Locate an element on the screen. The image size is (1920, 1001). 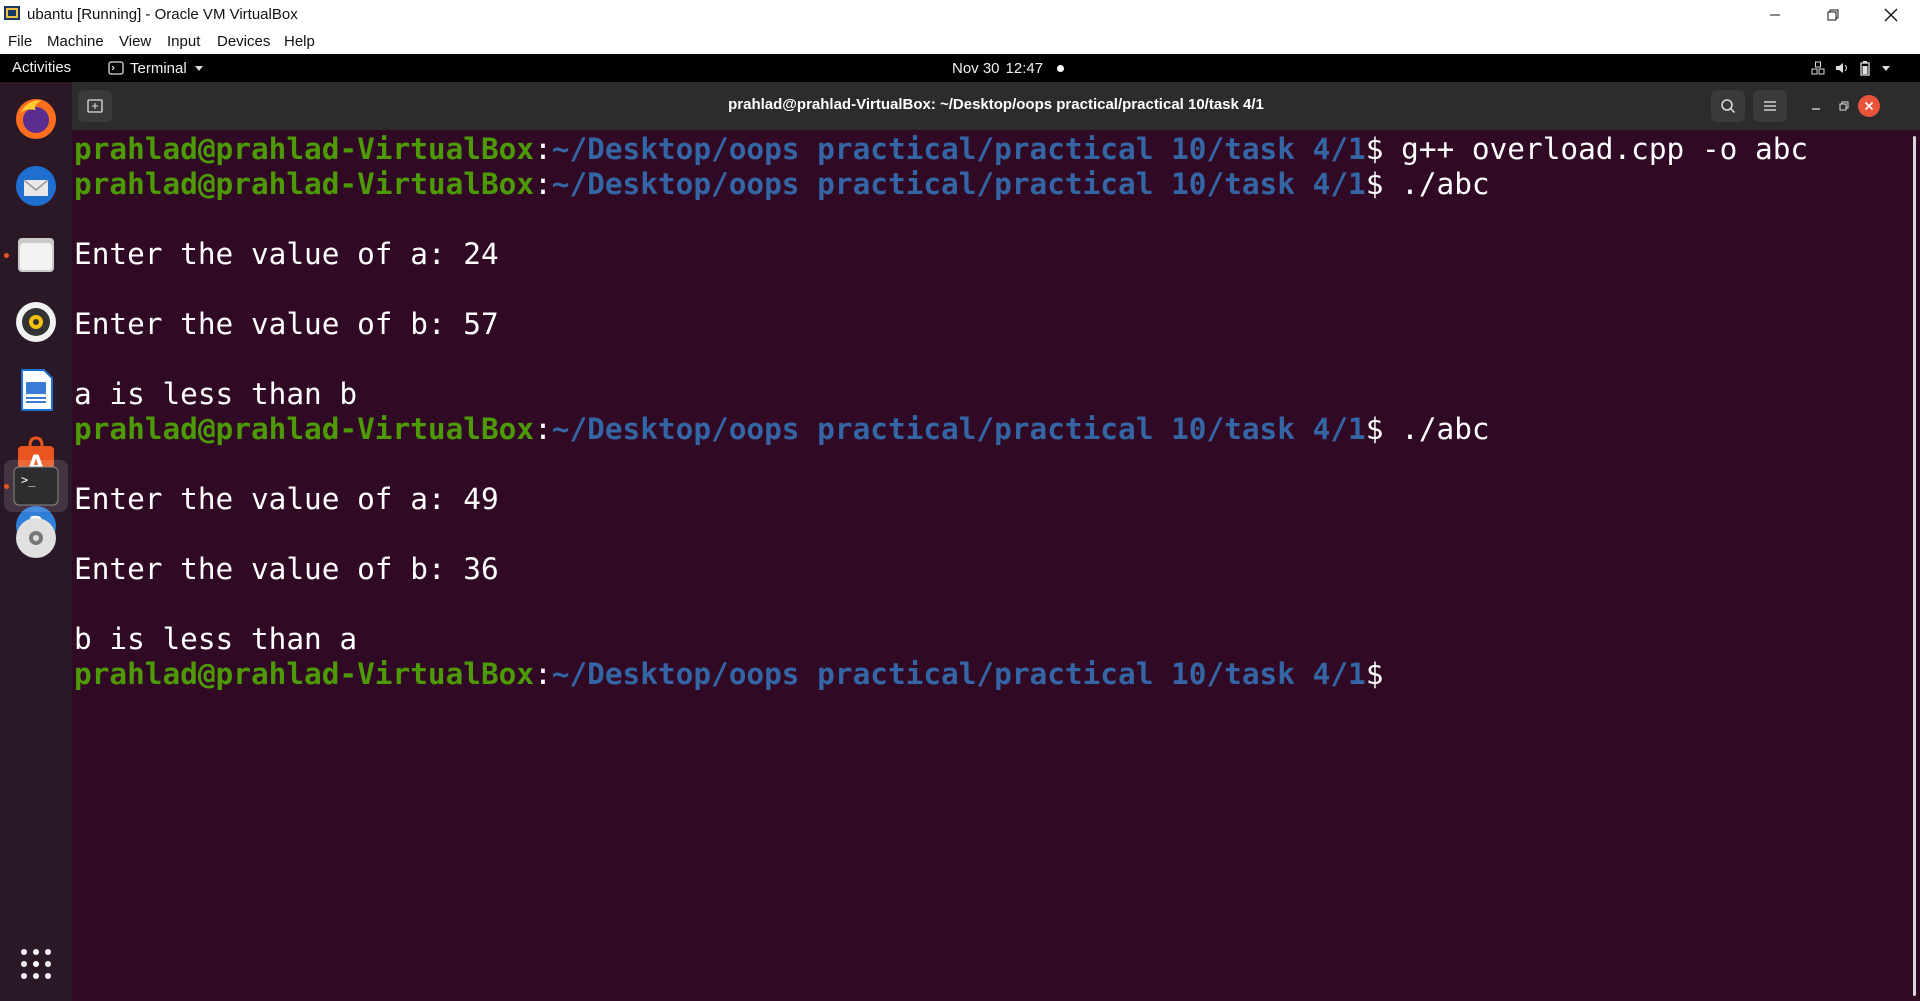
rhythmbox-icon is located at coordinates (36, 322).